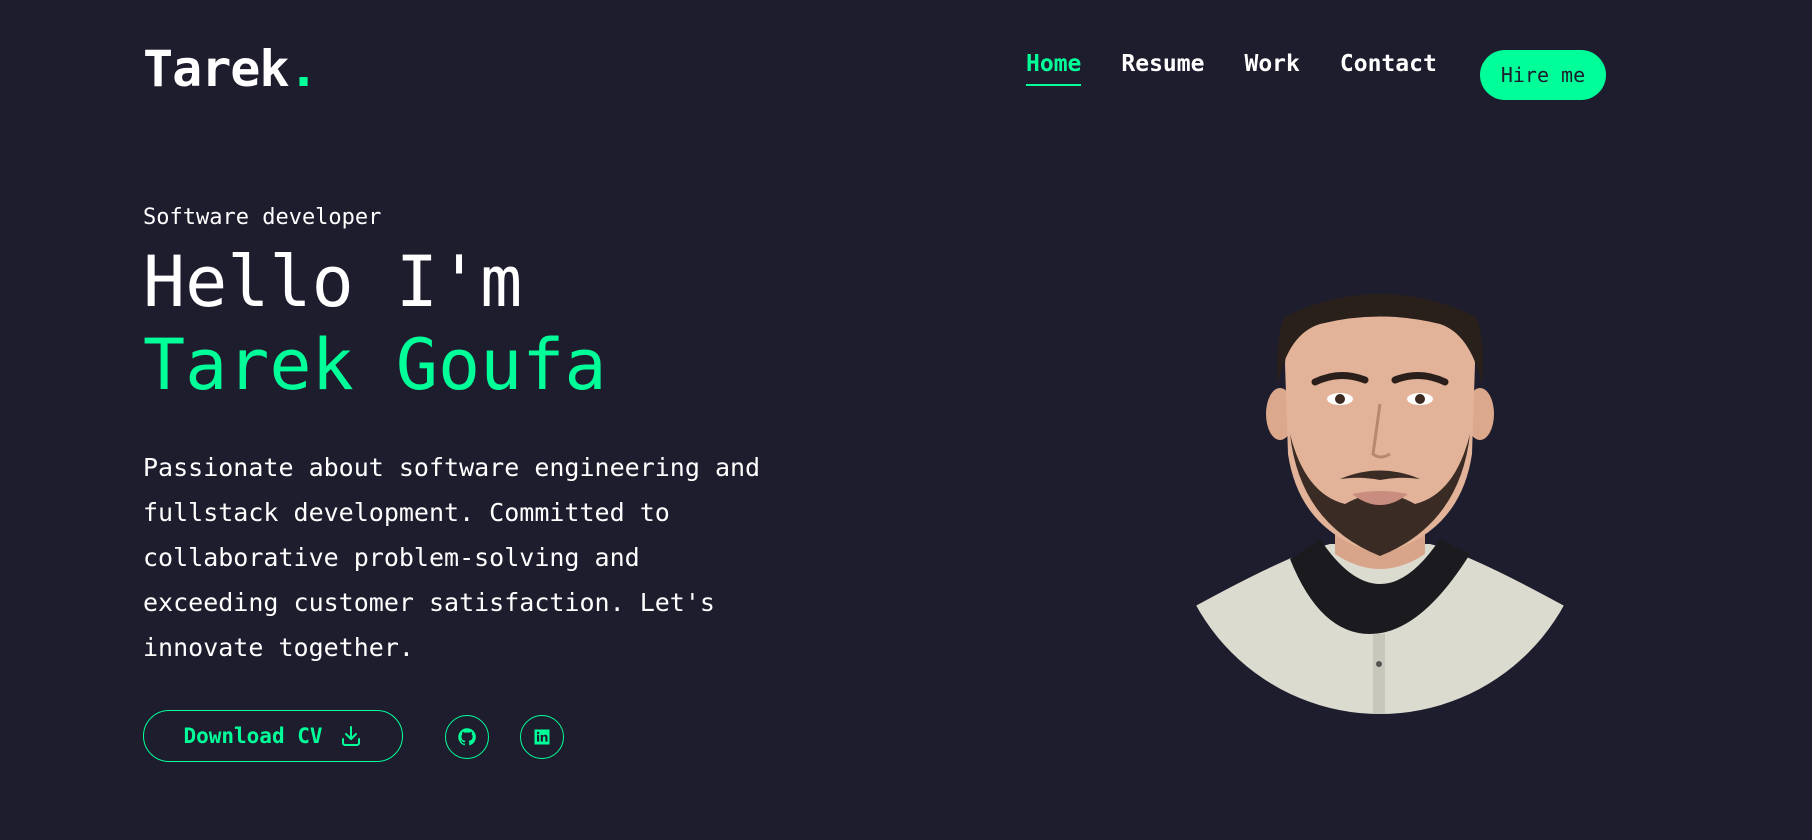  I want to click on greeting-heading: Hello I'm, so click(333, 282).